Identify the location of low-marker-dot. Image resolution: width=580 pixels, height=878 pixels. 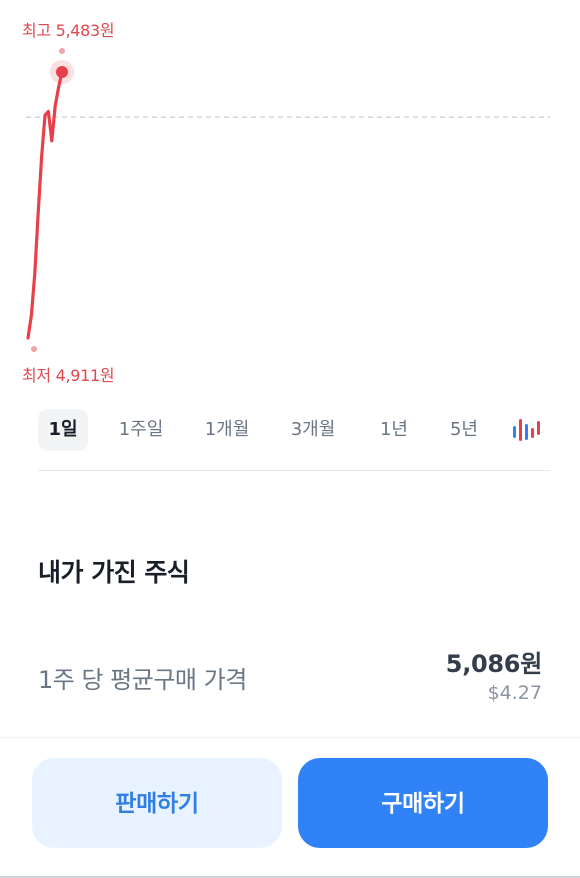
(34, 349).